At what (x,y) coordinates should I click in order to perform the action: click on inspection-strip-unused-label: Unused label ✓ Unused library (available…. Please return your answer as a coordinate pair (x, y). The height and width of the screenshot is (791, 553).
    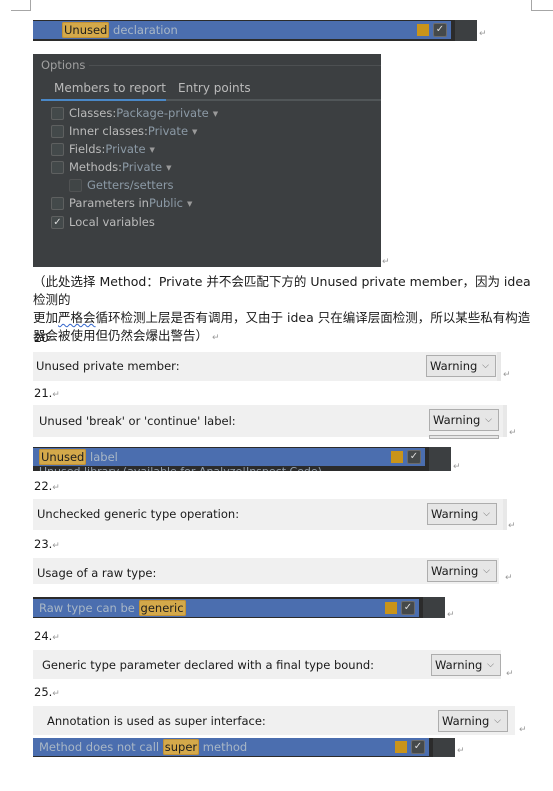
    Looking at the image, I should click on (242, 459).